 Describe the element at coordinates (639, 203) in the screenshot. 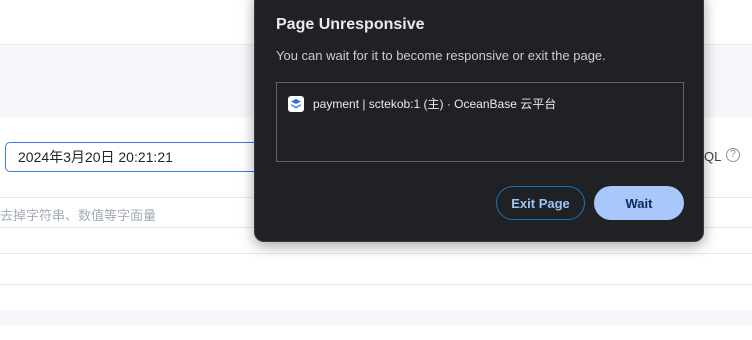

I see `wait-button: Wait` at that location.